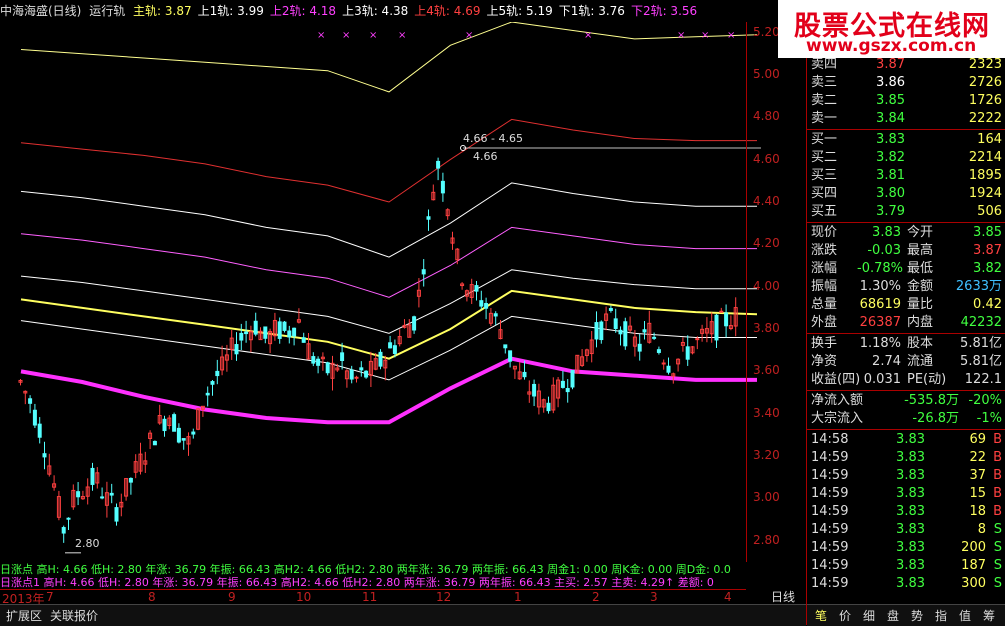 The width and height of the screenshot is (1005, 626). I want to click on bid-volume: 2214, so click(985, 157).